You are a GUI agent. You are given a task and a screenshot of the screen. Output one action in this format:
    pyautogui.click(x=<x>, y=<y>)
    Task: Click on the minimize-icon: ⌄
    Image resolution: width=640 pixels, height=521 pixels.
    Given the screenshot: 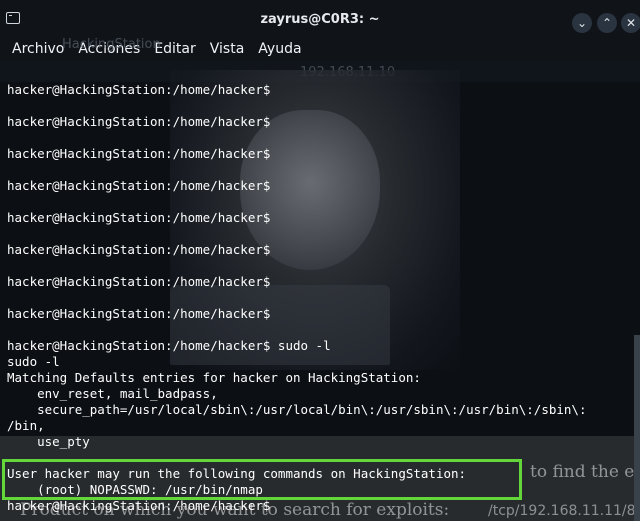 What is the action you would take?
    pyautogui.click(x=582, y=23)
    